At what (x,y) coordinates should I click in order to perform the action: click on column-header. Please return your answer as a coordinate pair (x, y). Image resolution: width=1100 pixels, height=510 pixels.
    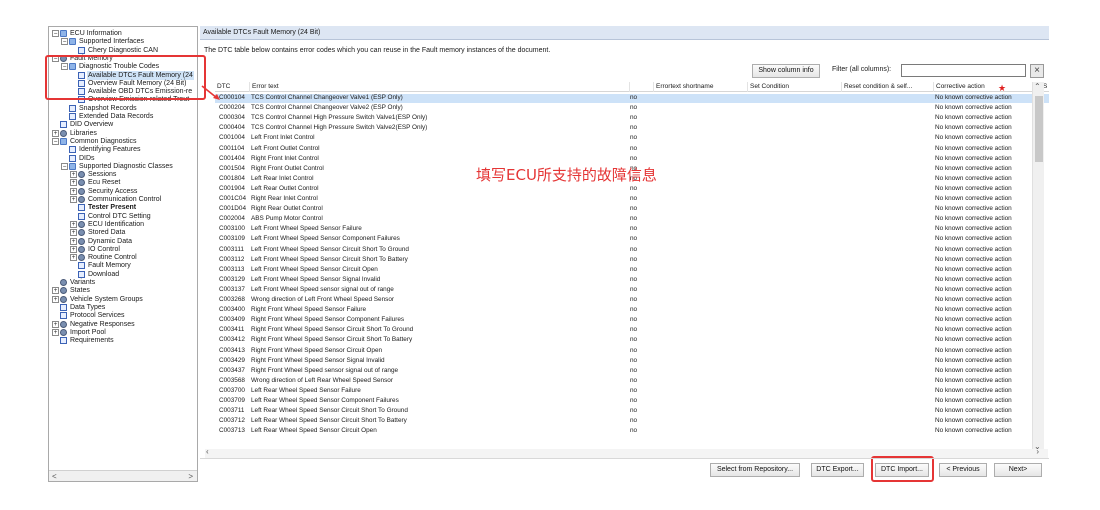
    Looking at the image, I should click on (630, 87).